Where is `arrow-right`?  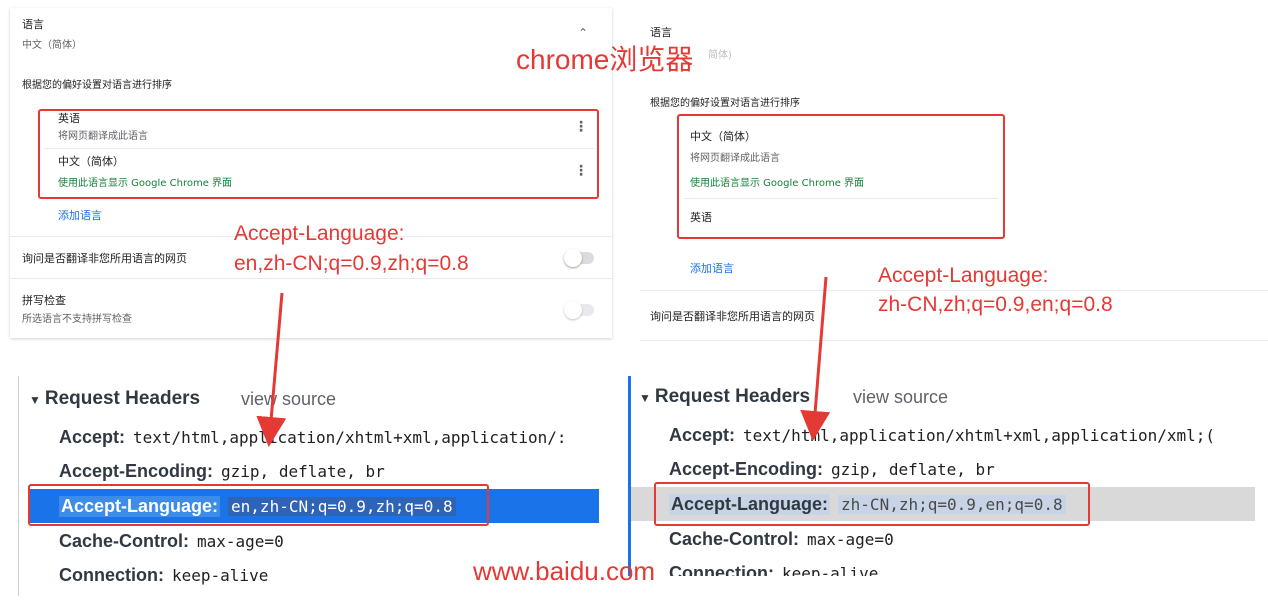 arrow-right is located at coordinates (815, 358).